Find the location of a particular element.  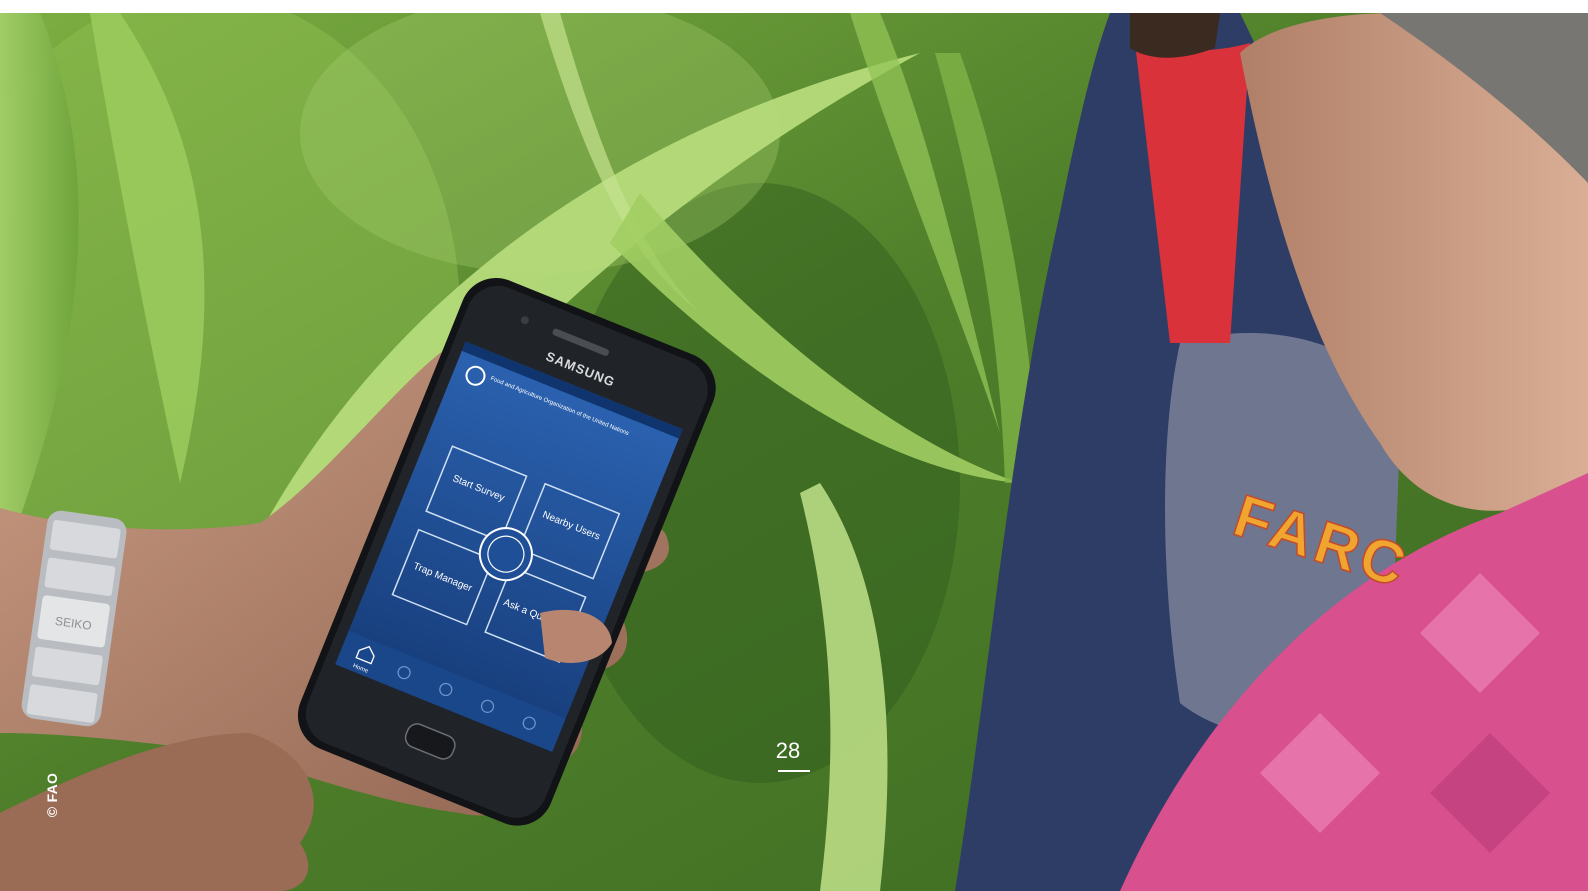

photo-credit-text: © FAO is located at coordinates (52, 795).